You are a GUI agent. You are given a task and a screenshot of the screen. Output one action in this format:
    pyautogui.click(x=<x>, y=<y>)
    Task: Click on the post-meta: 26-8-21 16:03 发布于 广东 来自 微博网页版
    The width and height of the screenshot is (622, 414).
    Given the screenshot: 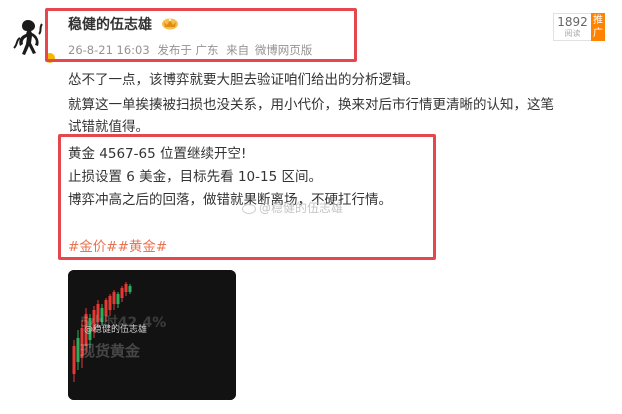 What is the action you would take?
    pyautogui.click(x=192, y=50)
    